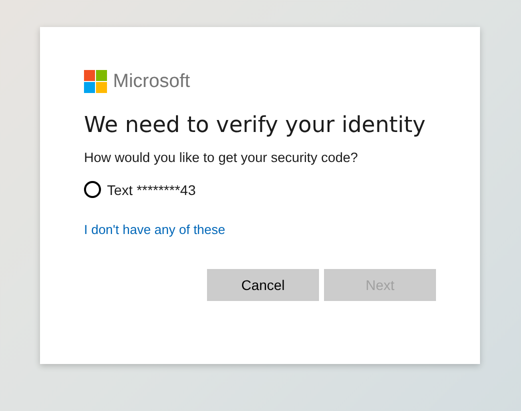 This screenshot has width=521, height=411. What do you see at coordinates (151, 190) in the screenshot?
I see `option-label: Text ********43` at bounding box center [151, 190].